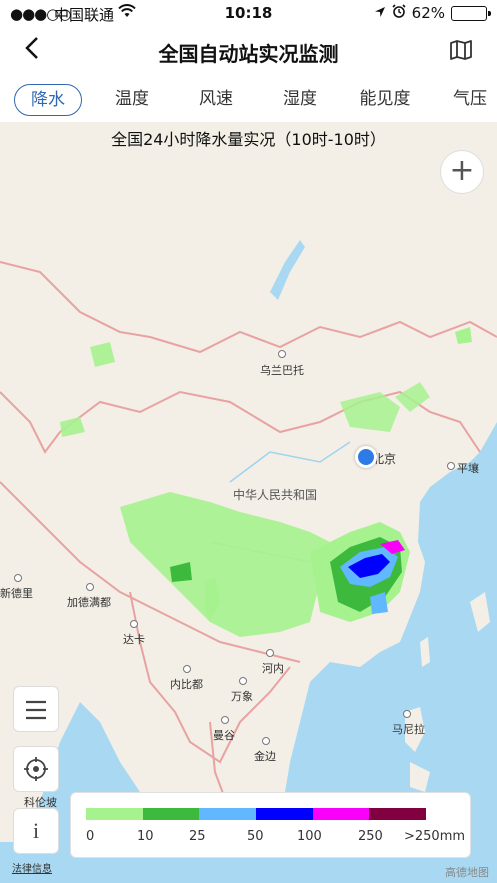 This screenshot has height=883, width=497. Describe the element at coordinates (197, 836) in the screenshot. I see `legend-label: 25` at that location.